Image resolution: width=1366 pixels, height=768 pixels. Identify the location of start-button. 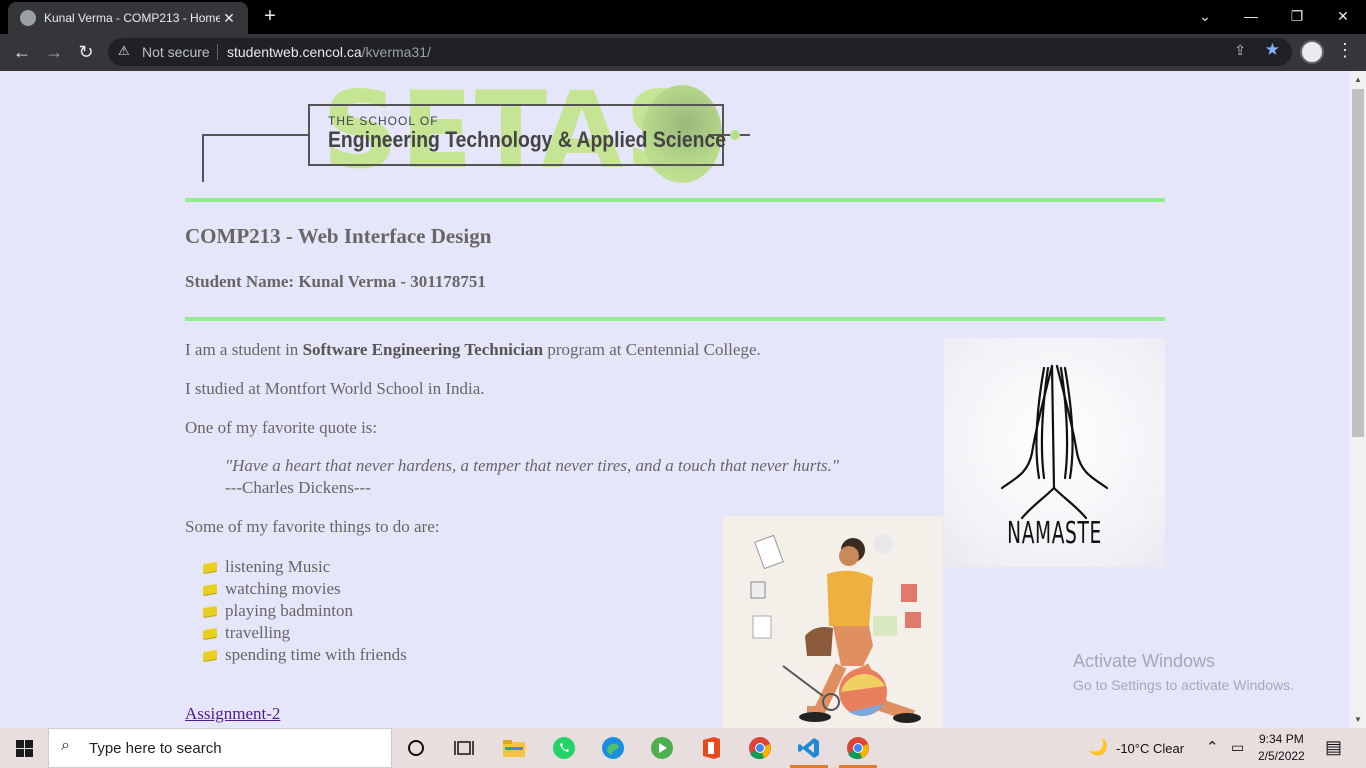
(24, 748).